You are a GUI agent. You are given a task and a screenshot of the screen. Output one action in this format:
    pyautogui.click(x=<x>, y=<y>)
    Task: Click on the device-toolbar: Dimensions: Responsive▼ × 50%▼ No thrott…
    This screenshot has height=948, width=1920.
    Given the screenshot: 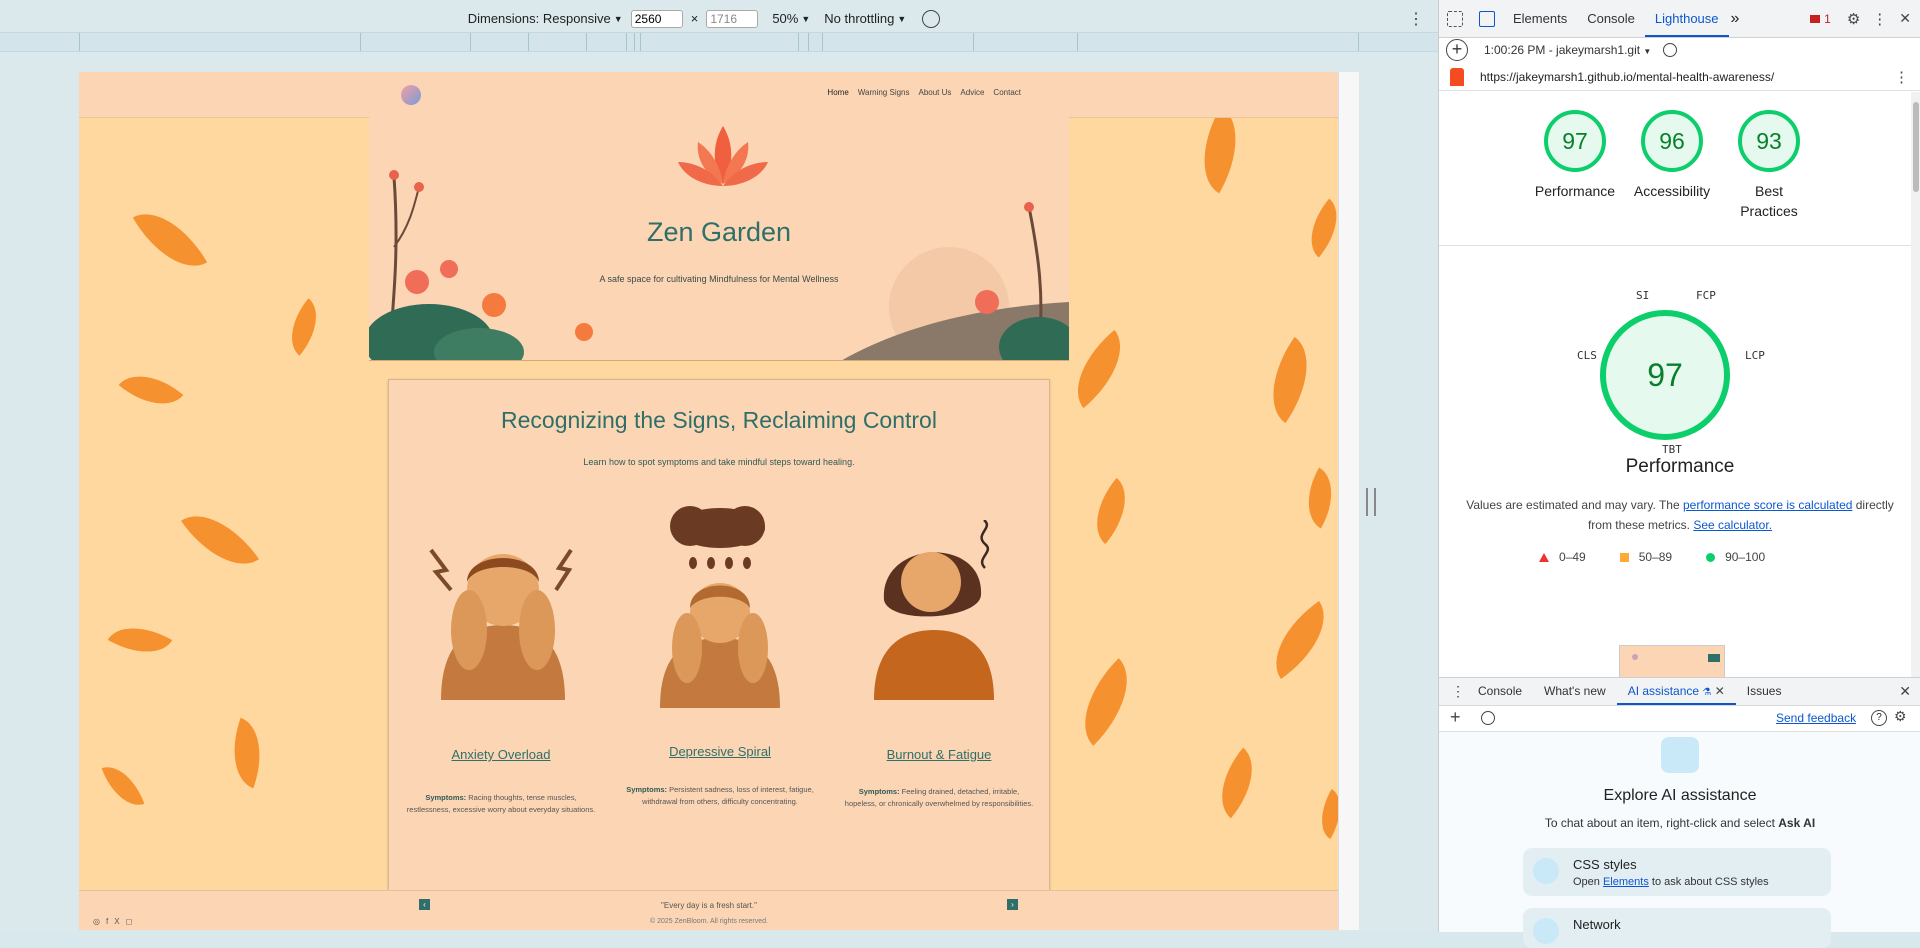 What is the action you would take?
    pyautogui.click(x=719, y=18)
    